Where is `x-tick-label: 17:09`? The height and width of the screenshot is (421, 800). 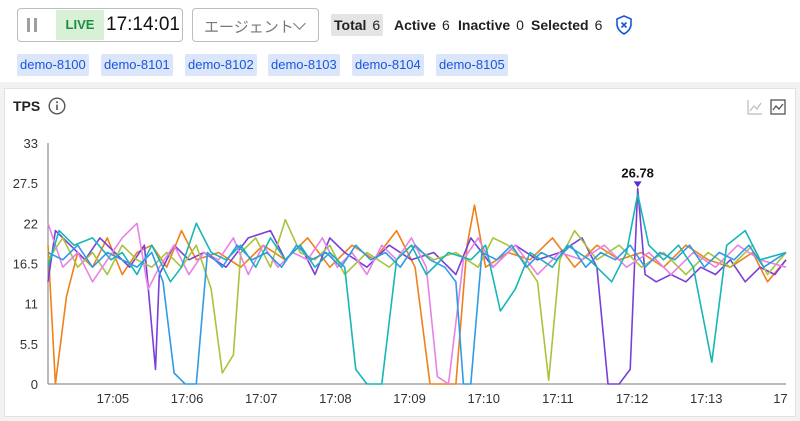 x-tick-label: 17:09 is located at coordinates (409, 398).